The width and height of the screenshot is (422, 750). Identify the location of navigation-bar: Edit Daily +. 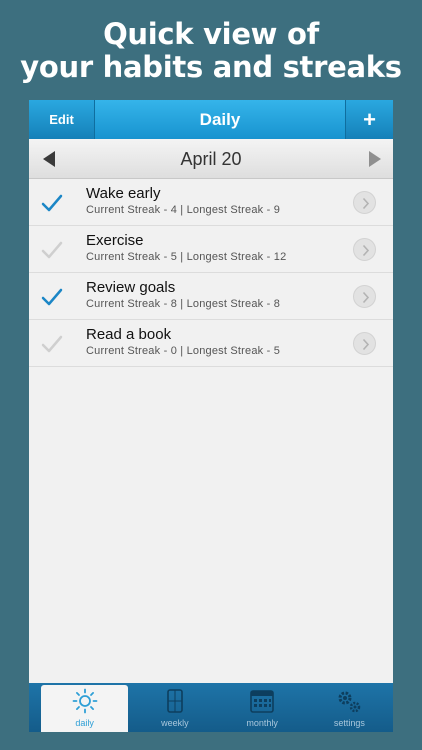
(211, 119).